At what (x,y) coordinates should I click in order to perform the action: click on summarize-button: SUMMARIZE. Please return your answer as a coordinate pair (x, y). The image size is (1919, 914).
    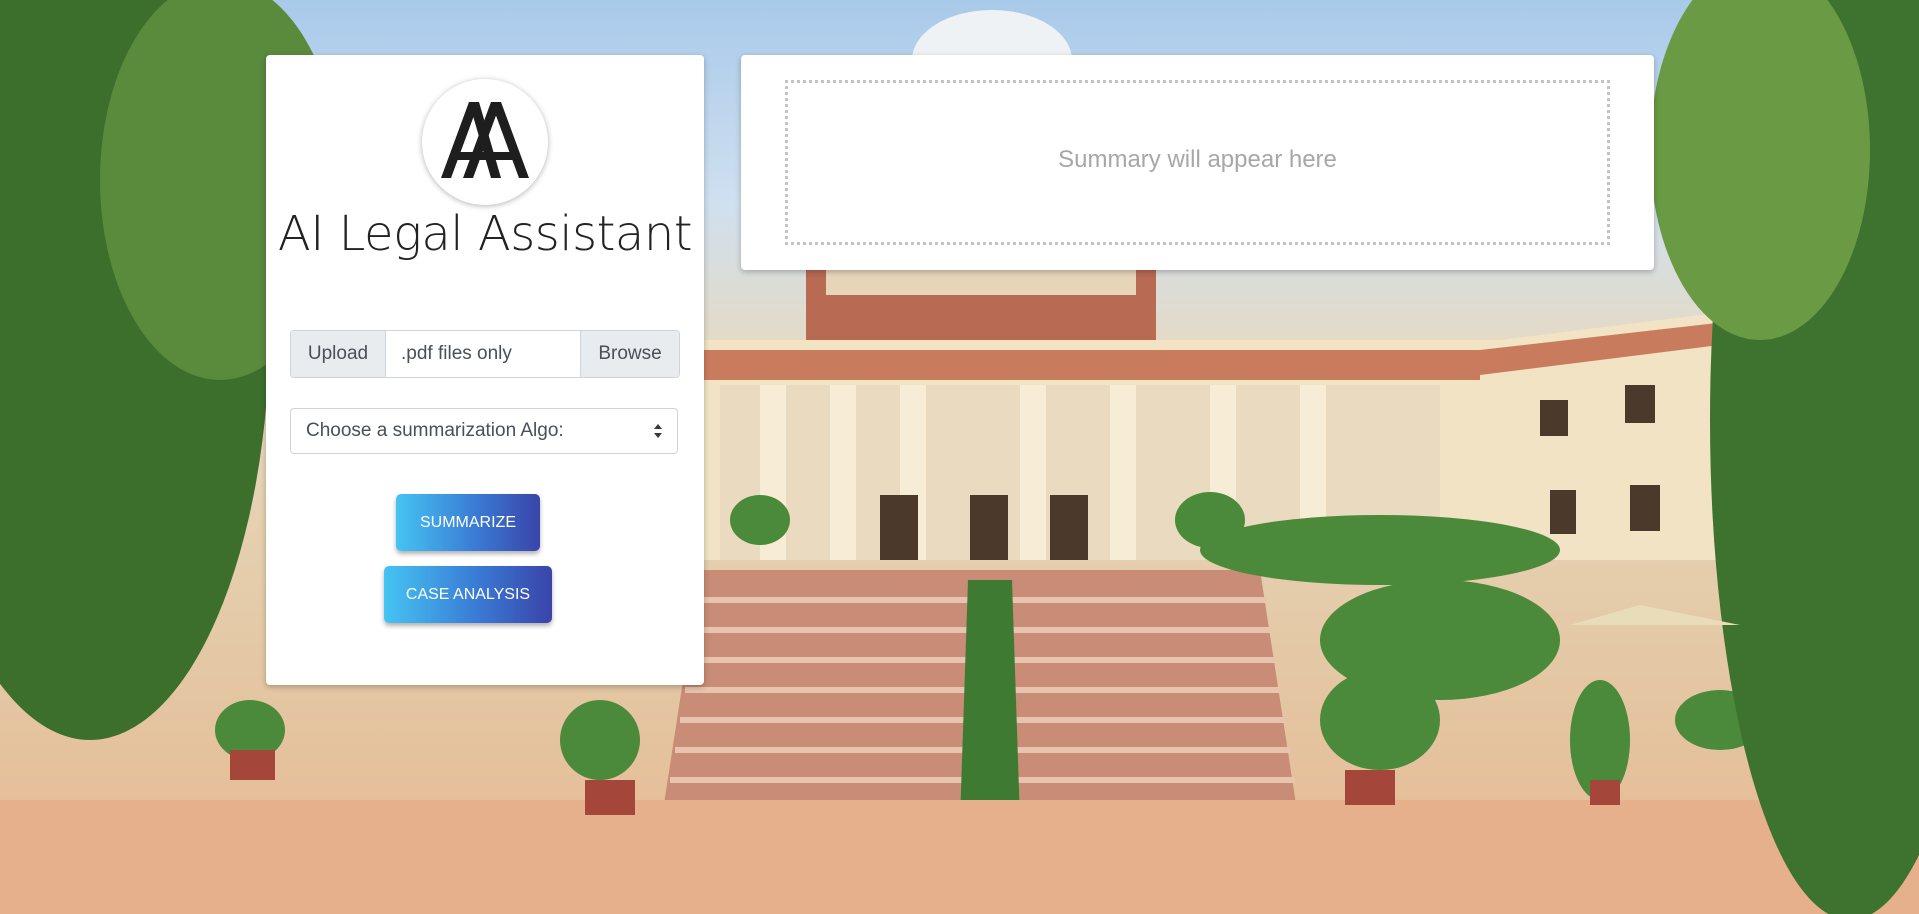
    Looking at the image, I should click on (468, 522).